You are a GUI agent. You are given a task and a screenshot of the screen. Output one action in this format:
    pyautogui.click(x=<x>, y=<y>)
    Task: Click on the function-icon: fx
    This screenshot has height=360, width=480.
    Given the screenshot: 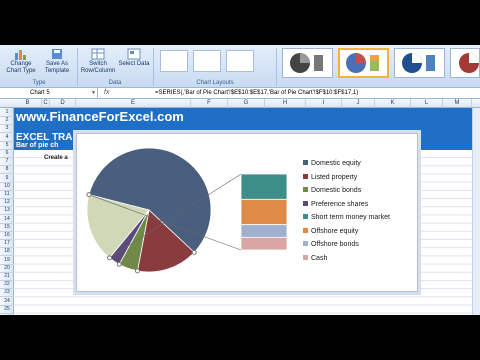 What is the action you would take?
    pyautogui.click(x=106, y=93)
    